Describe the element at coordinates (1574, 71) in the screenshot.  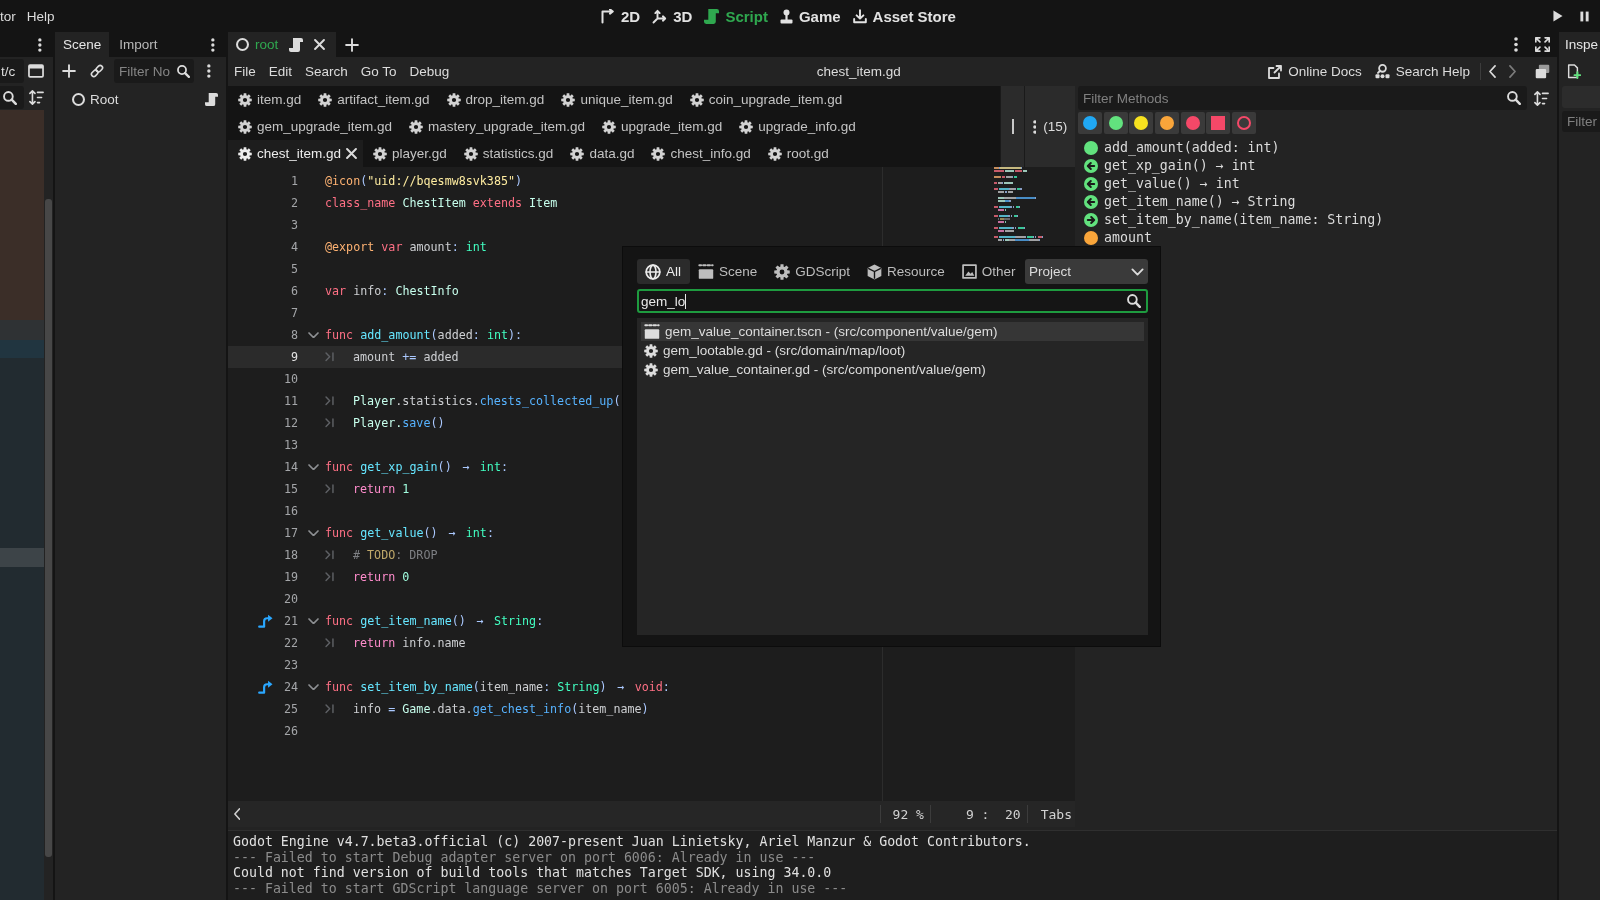
I see `new-file-icon` at that location.